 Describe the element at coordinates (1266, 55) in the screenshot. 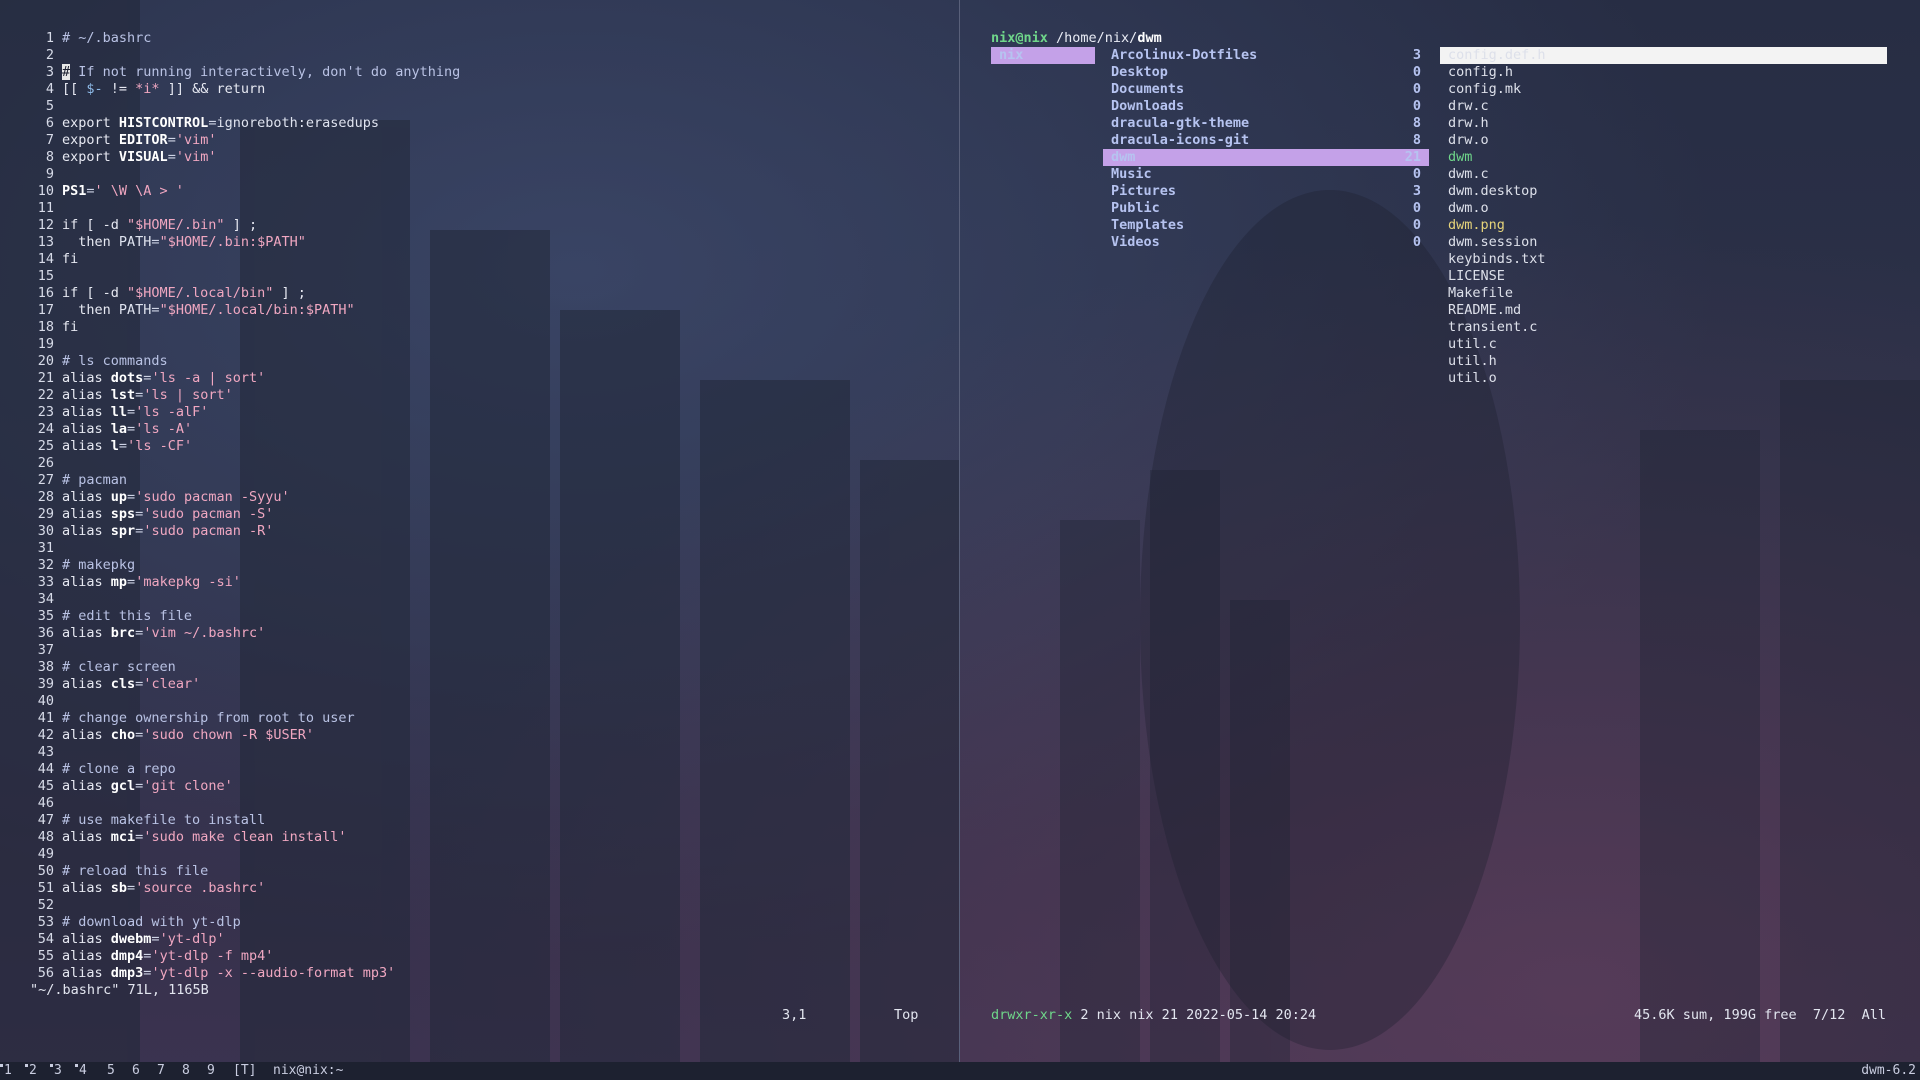

I see `dir-item: Arcolinux-Dotfiles 3` at that location.